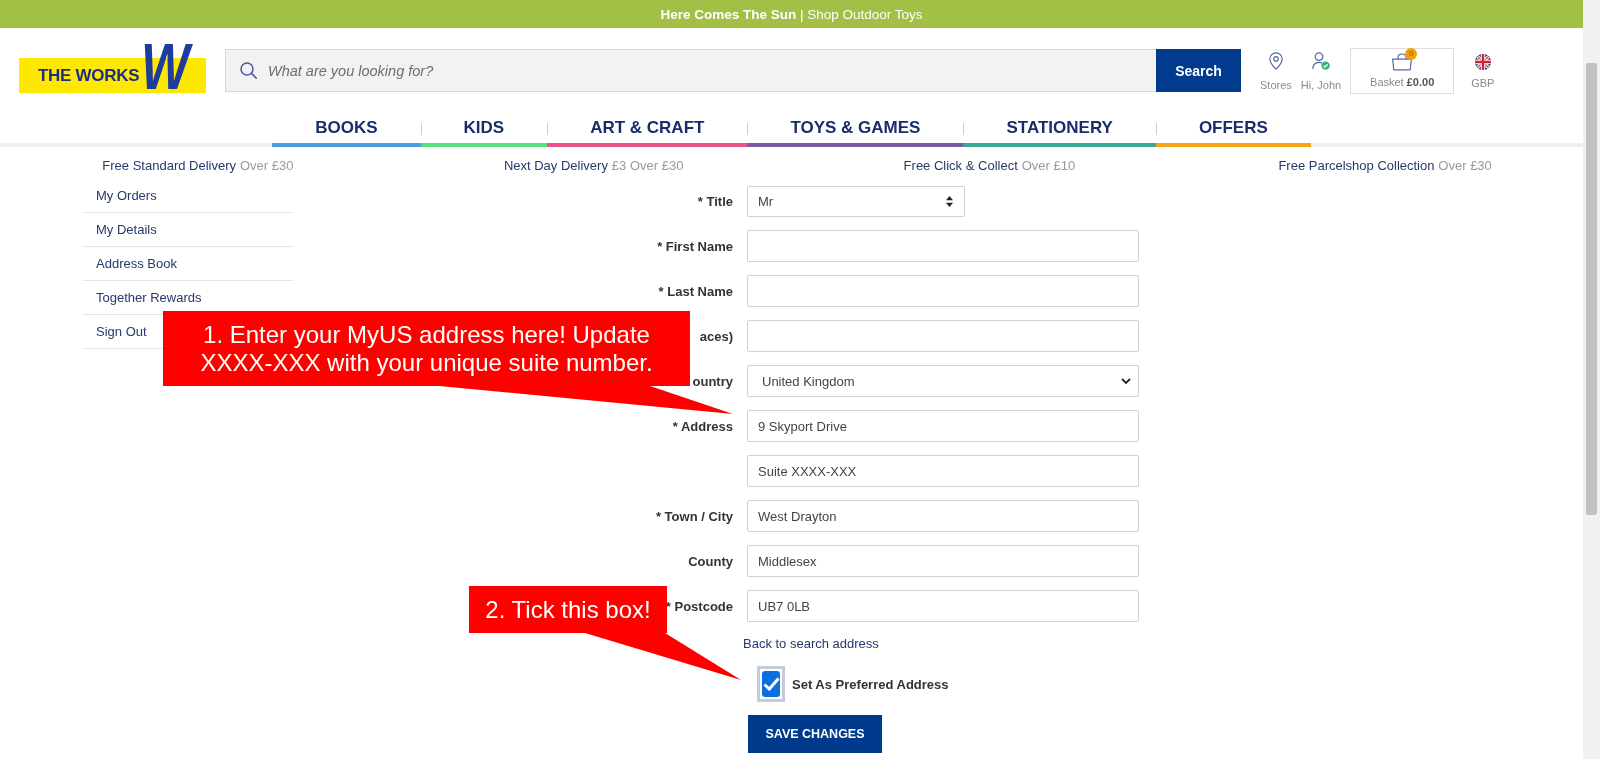 Image resolution: width=1600 pixels, height=759 pixels. Describe the element at coordinates (815, 734) in the screenshot. I see `save-changes-button: SAVE CHANGES` at that location.